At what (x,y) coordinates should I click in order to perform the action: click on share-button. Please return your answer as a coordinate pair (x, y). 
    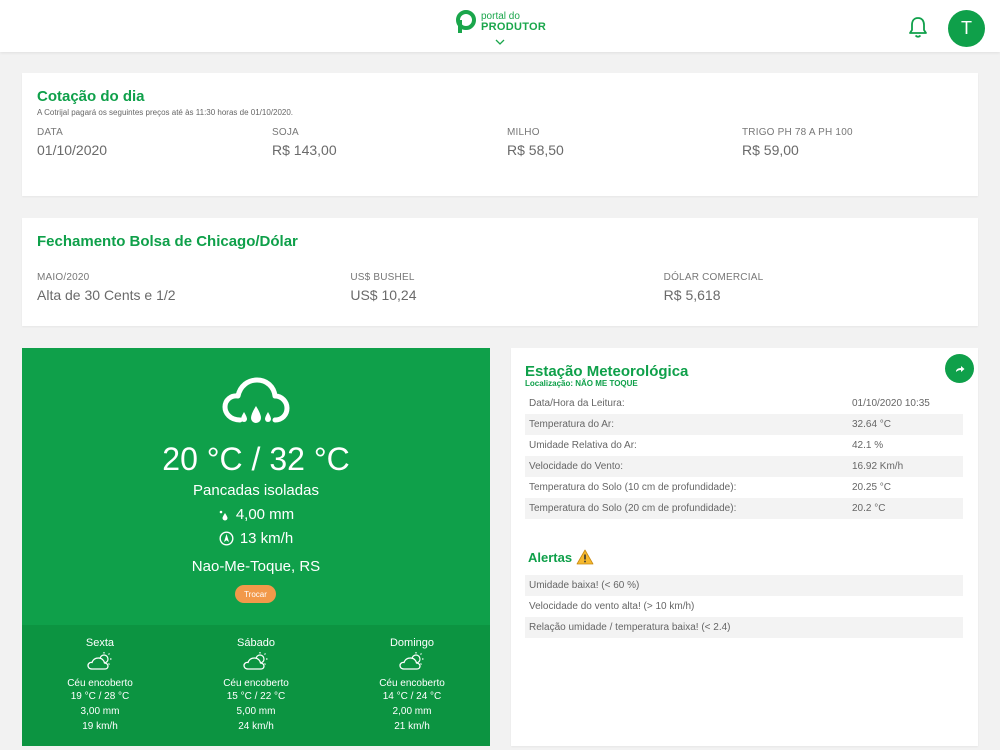
    Looking at the image, I should click on (959, 368).